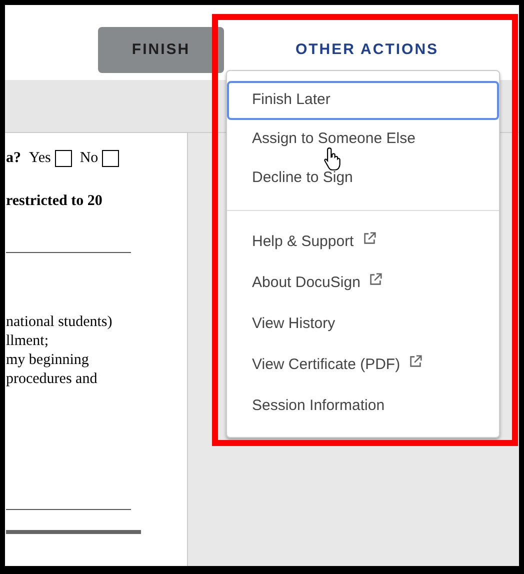  What do you see at coordinates (161, 50) in the screenshot?
I see `finish-button: FINISH` at bounding box center [161, 50].